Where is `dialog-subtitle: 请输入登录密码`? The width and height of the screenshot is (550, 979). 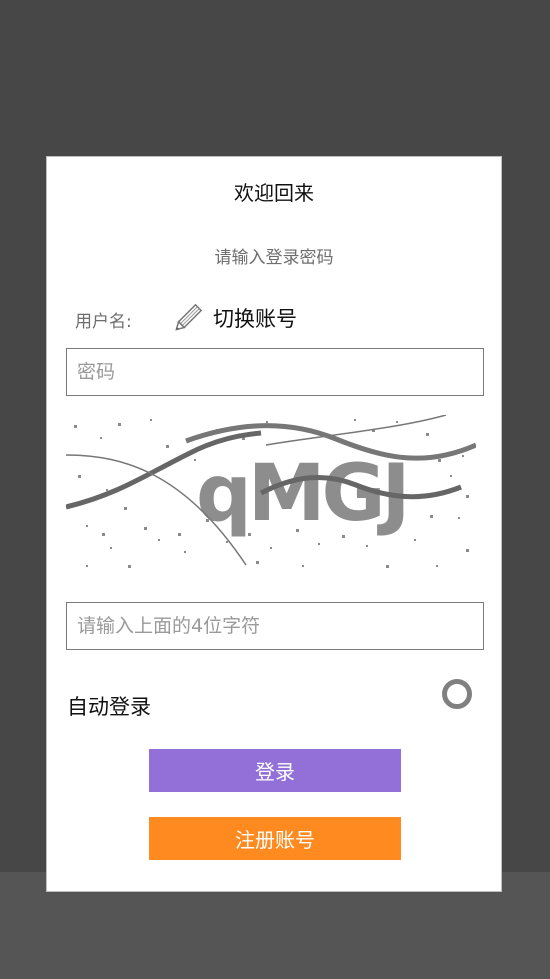 dialog-subtitle: 请输入登录密码 is located at coordinates (274, 258).